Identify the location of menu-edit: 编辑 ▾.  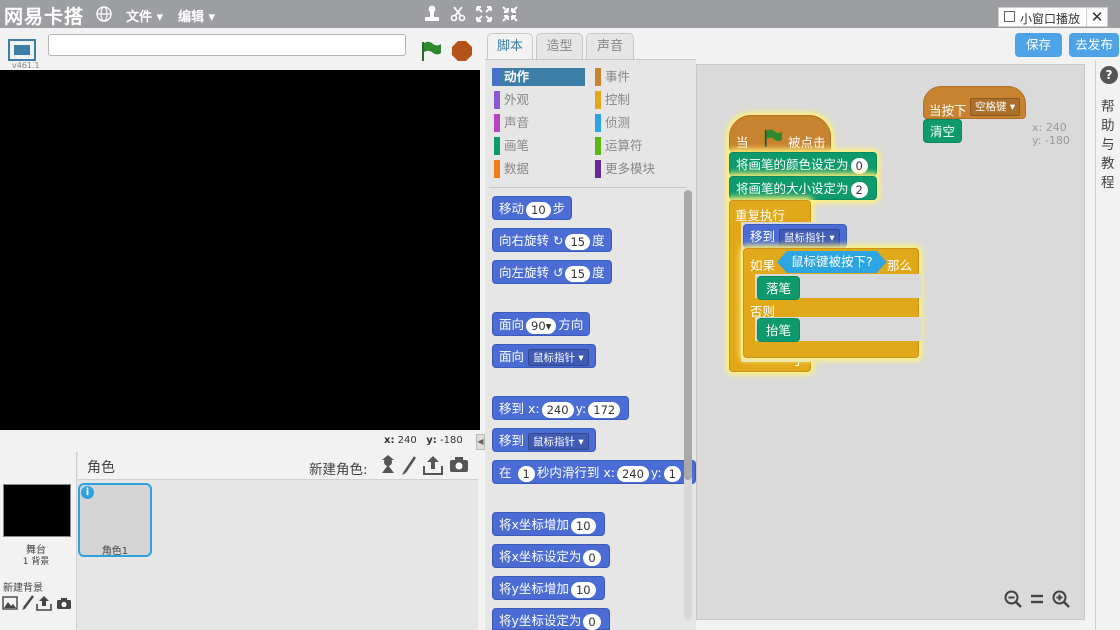
(196, 15).